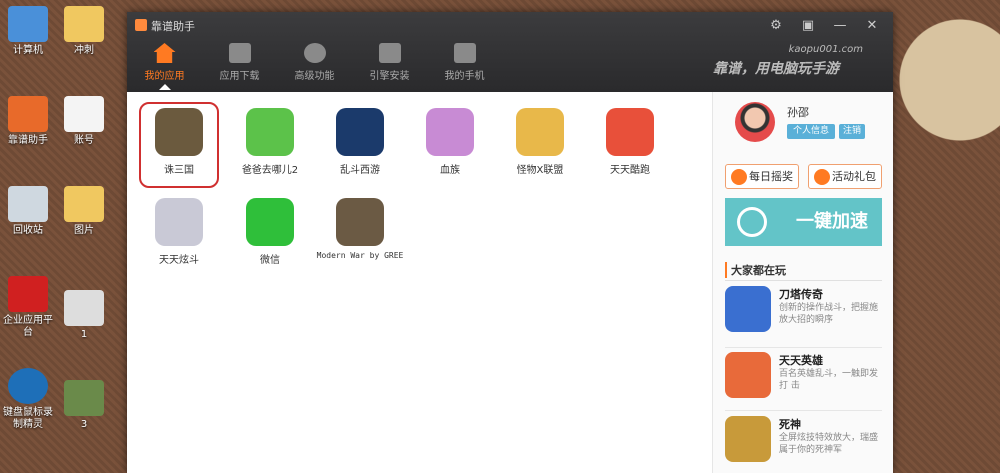  Describe the element at coordinates (389, 53) in the screenshot. I see `drive-icon` at that location.